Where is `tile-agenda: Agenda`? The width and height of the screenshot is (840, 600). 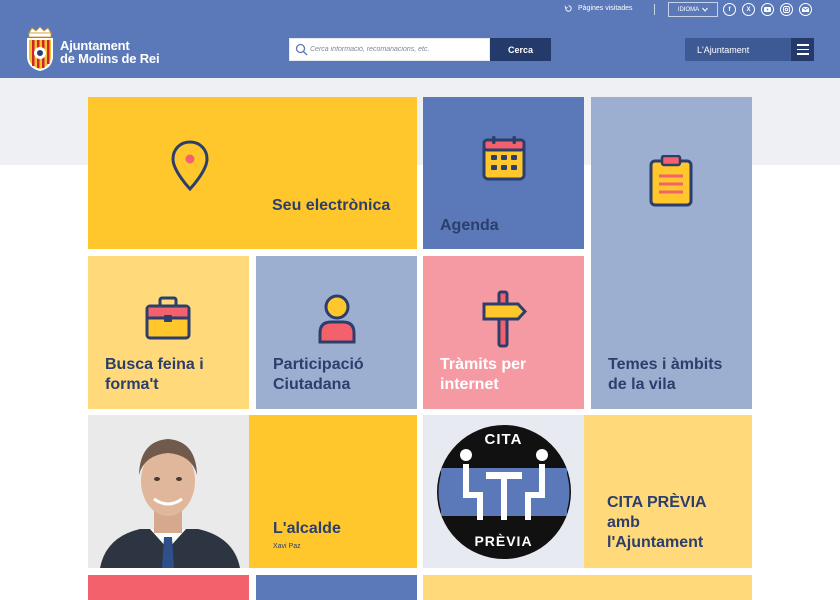 tile-agenda: Agenda is located at coordinates (503, 173).